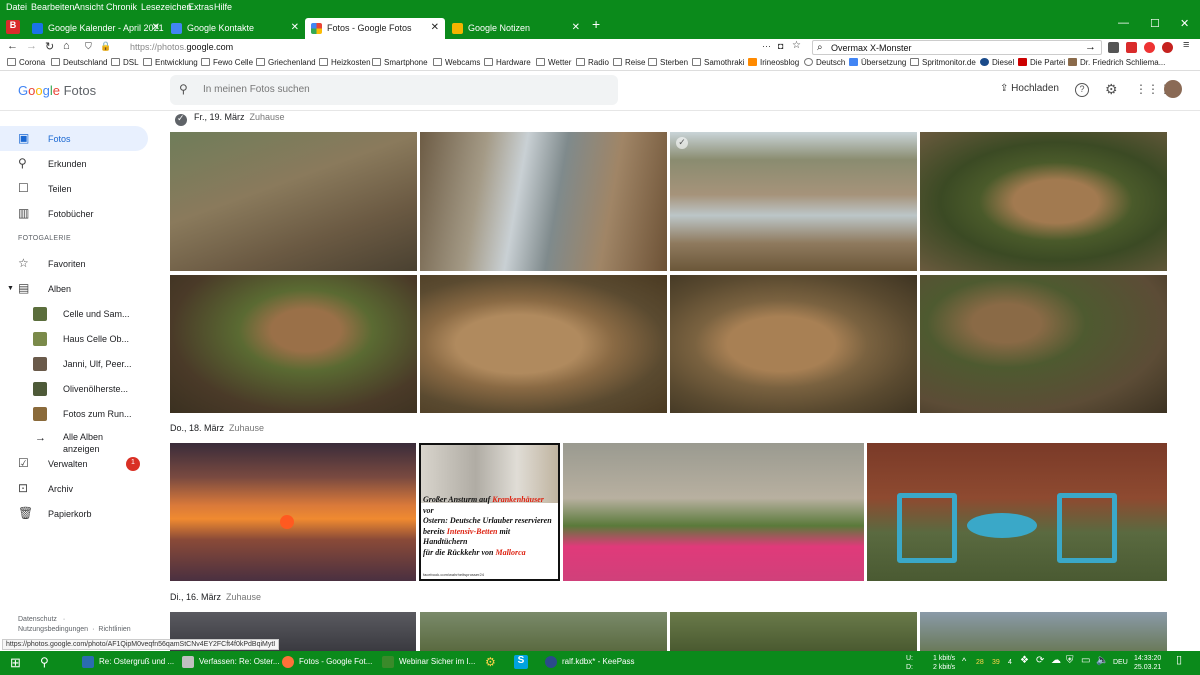 This screenshot has height=675, width=1200. Describe the element at coordinates (74, 138) in the screenshot. I see `sidebar-item-fotos: ▣ Fotos` at that location.